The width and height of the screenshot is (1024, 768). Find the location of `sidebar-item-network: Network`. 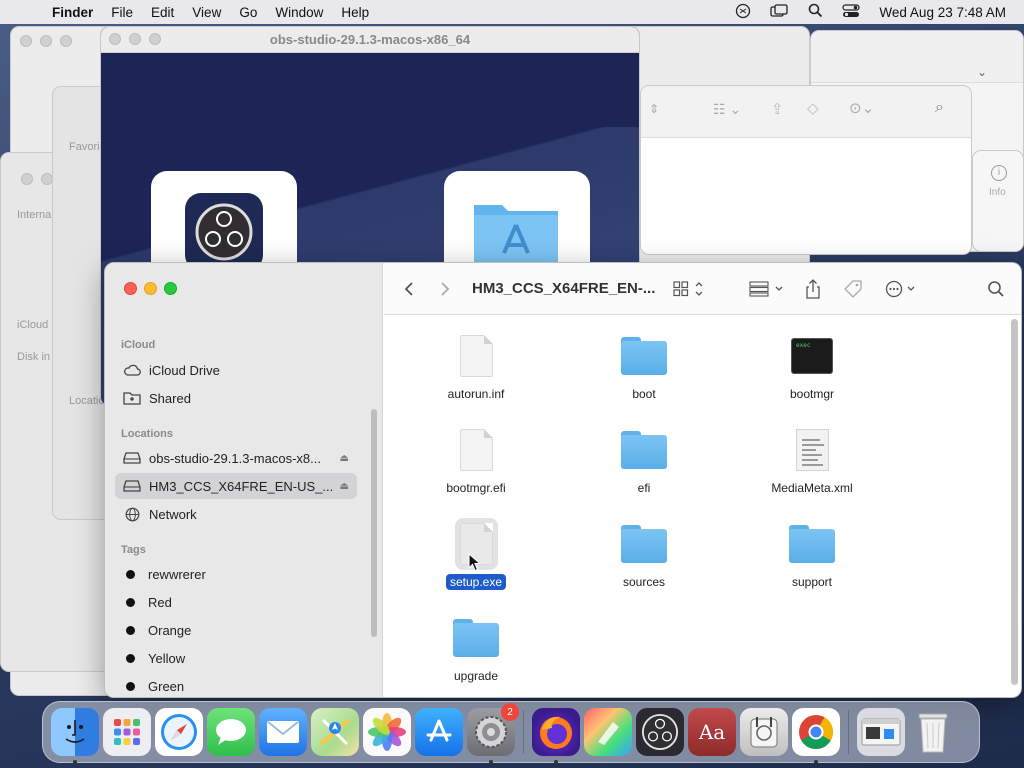

sidebar-item-network: Network is located at coordinates (236, 514).